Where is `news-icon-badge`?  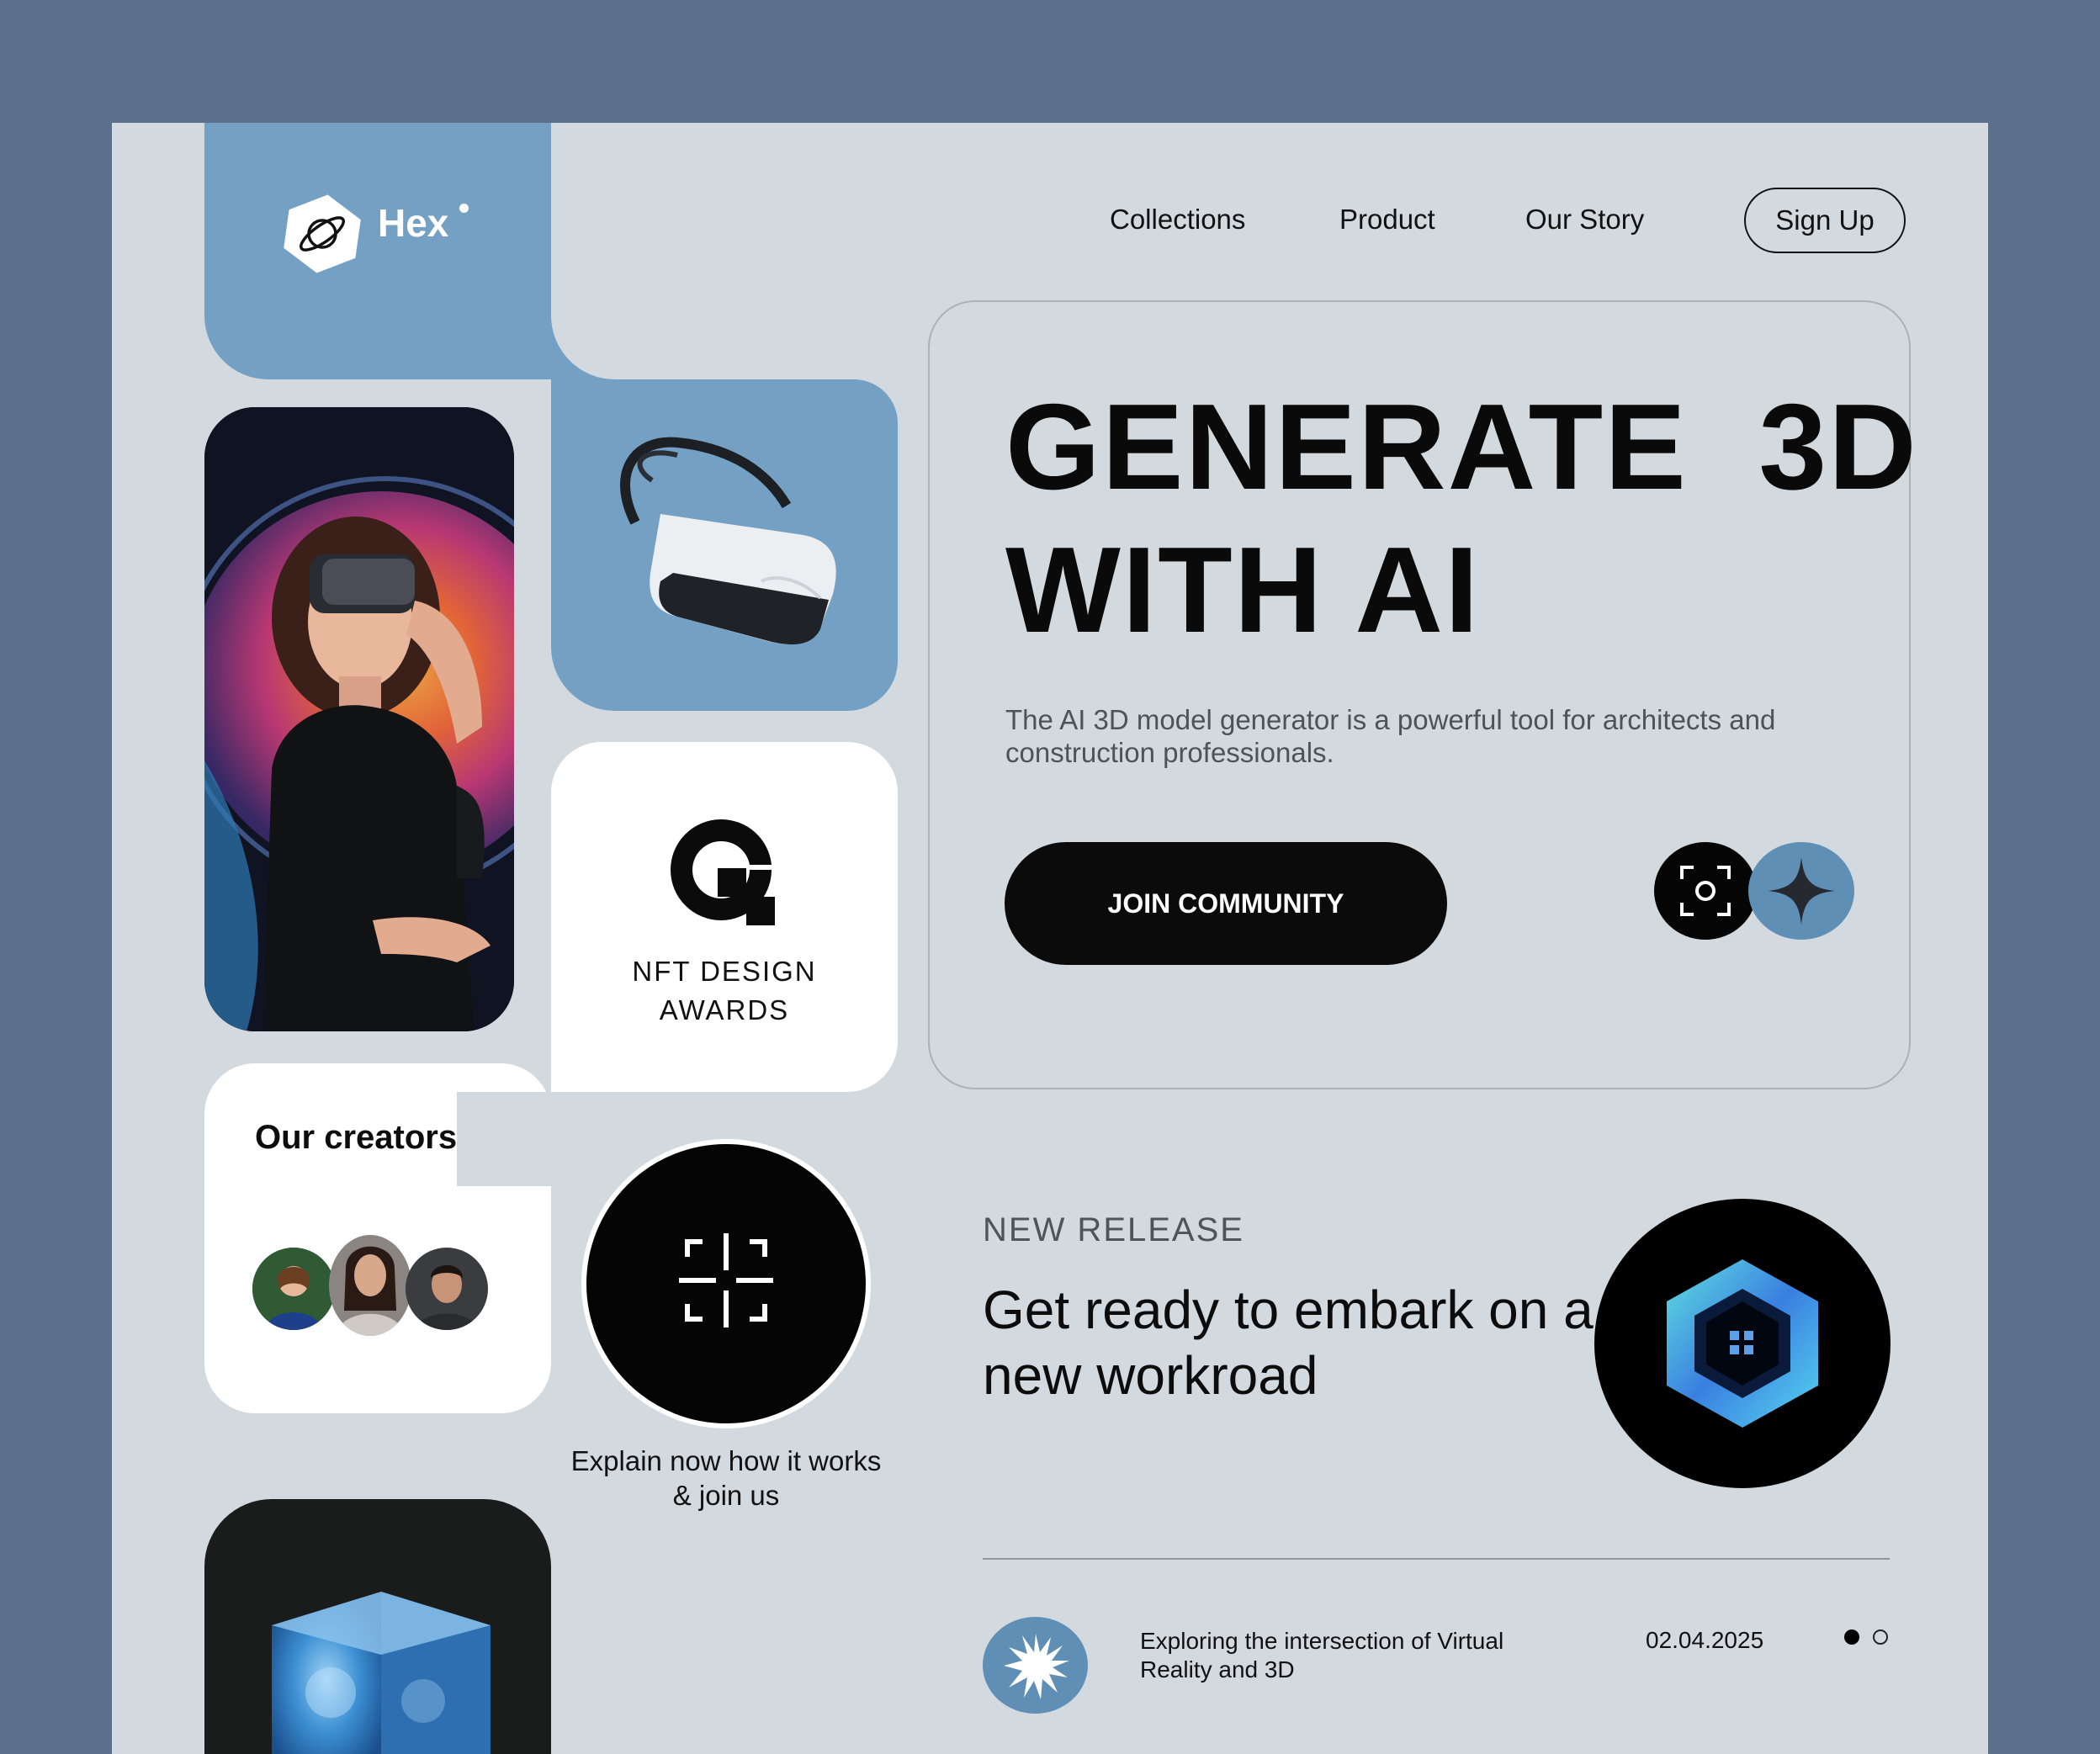
news-icon-badge is located at coordinates (1035, 1666).